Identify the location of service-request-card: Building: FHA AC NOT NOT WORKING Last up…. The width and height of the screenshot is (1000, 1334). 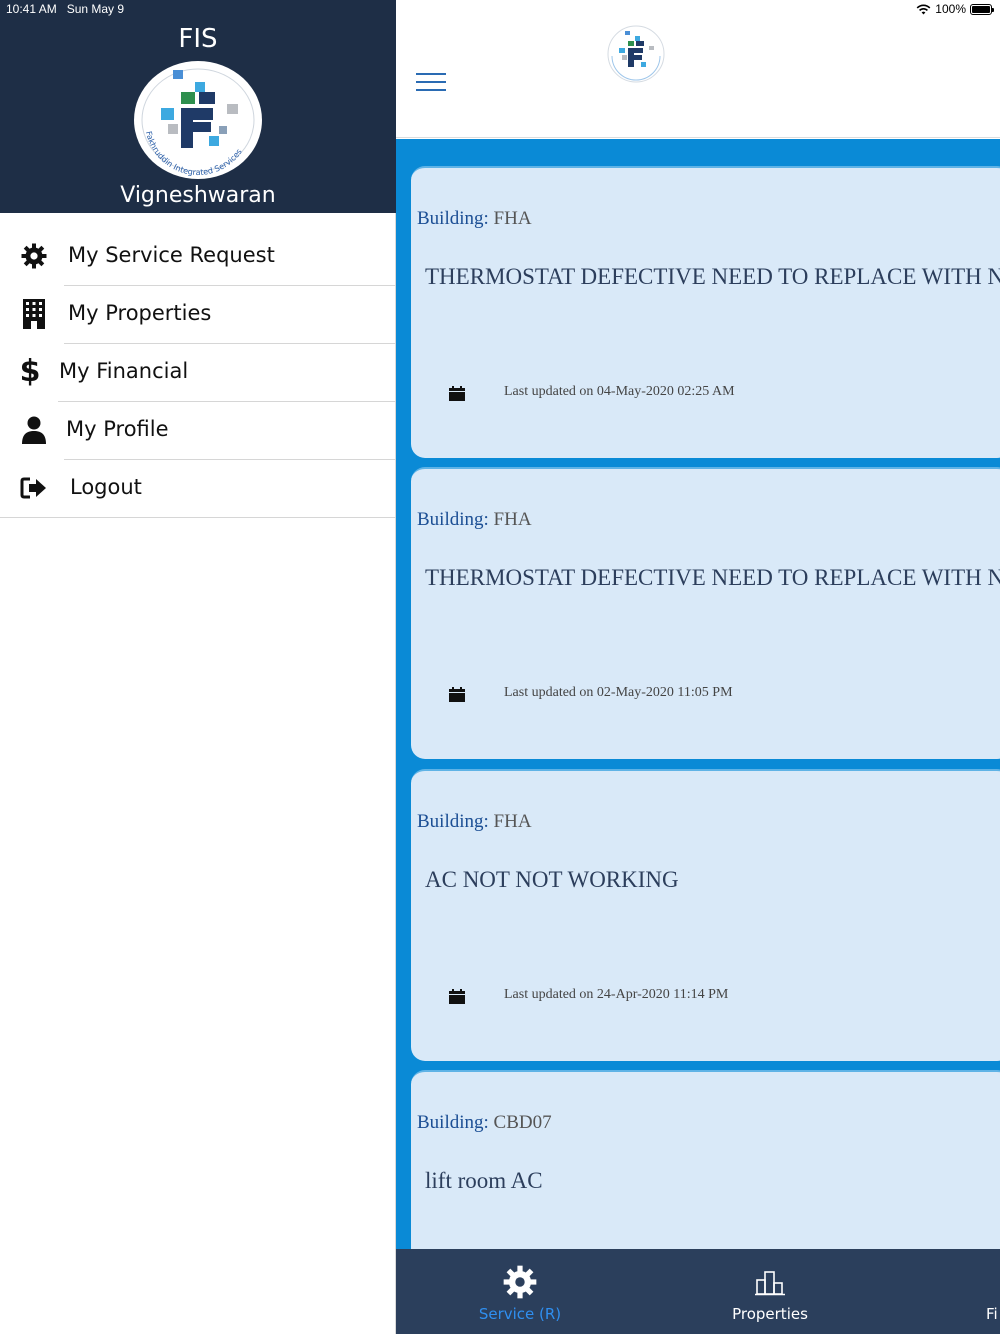
(705, 915).